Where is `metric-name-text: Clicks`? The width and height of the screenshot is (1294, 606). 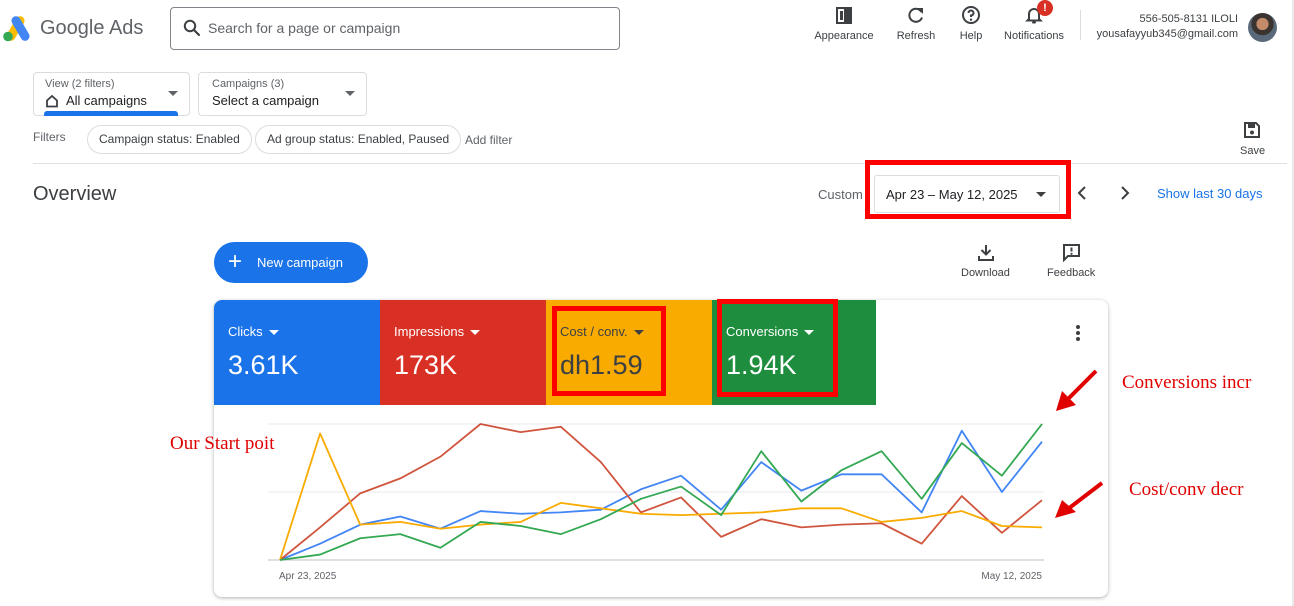
metric-name-text: Clicks is located at coordinates (245, 331).